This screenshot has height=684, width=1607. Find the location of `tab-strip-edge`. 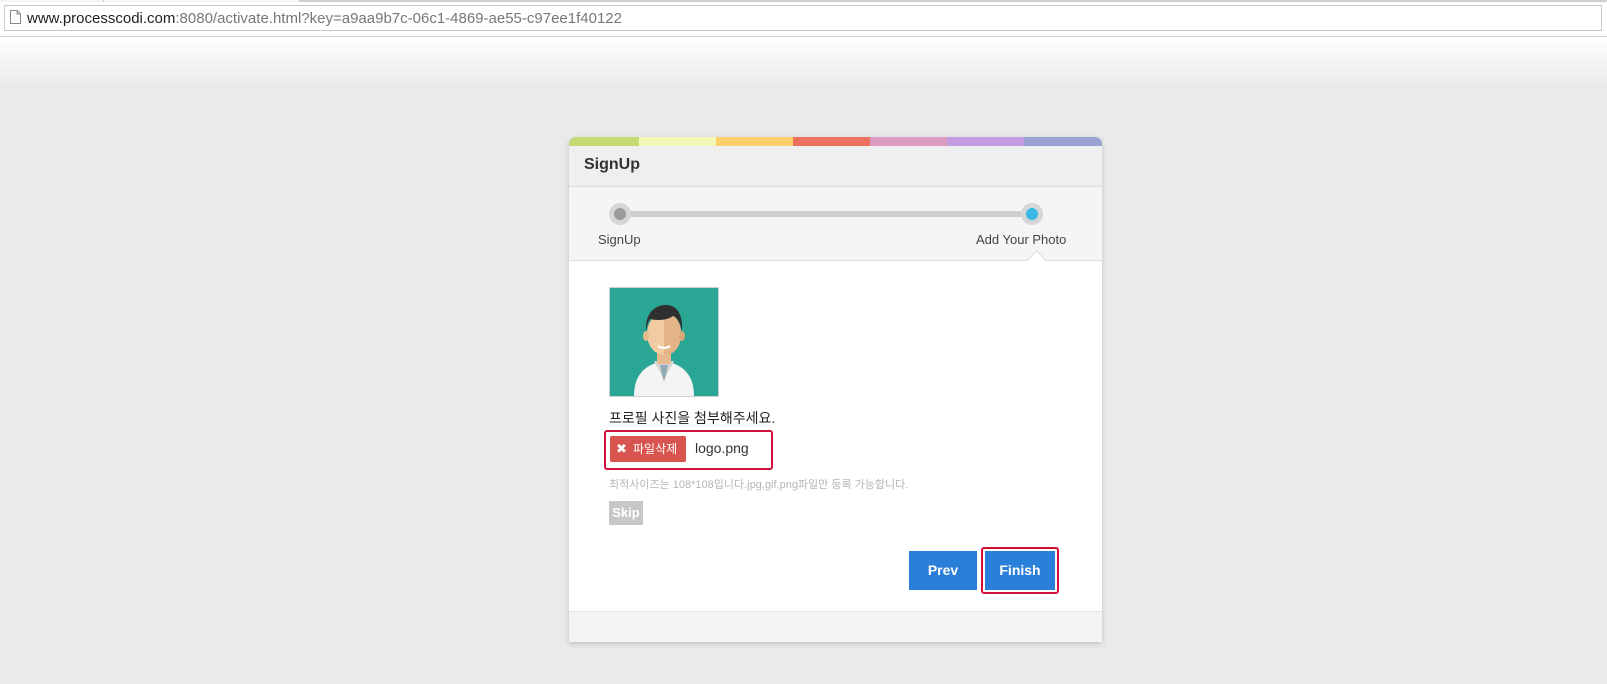

tab-strip-edge is located at coordinates (803, 1).